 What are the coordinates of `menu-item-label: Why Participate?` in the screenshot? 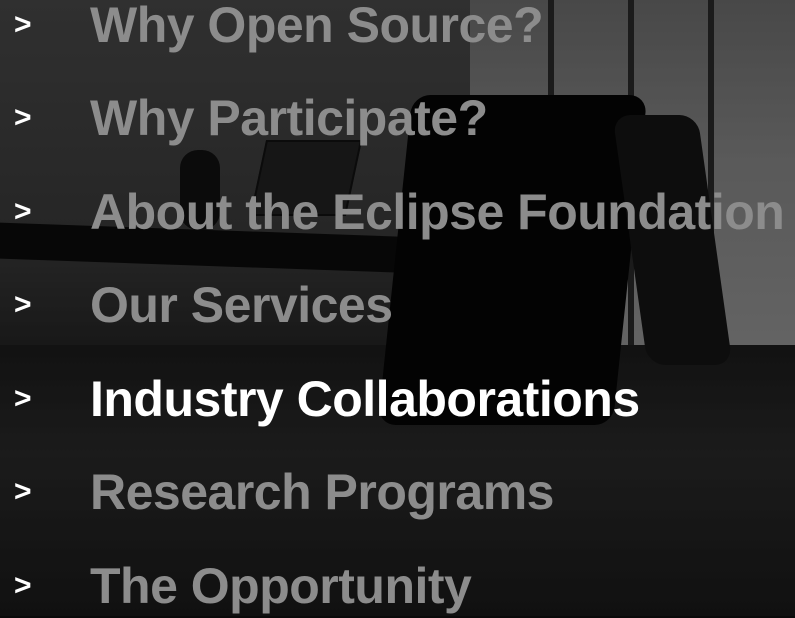 It's located at (289, 118).